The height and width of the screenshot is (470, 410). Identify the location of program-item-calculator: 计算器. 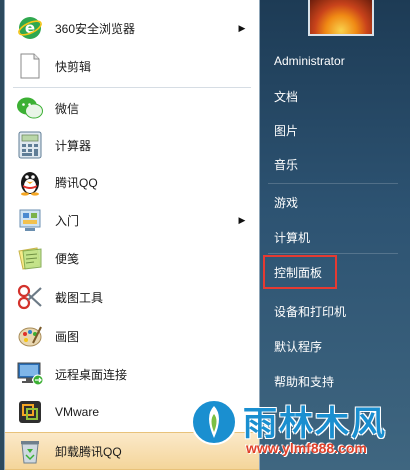
(132, 145).